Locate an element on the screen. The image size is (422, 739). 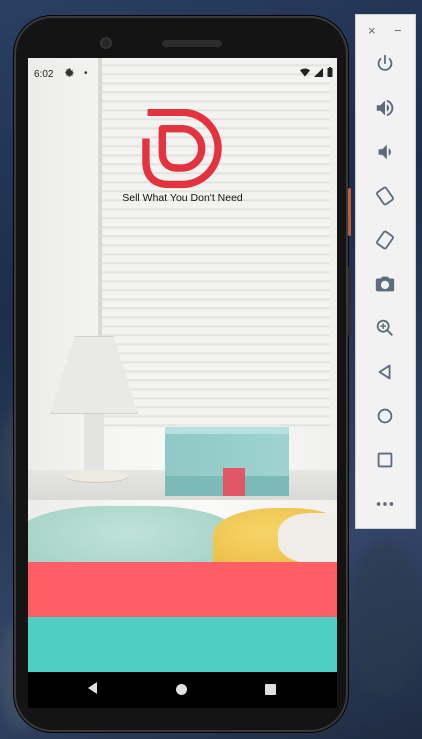
wifi-icon is located at coordinates (304, 72).